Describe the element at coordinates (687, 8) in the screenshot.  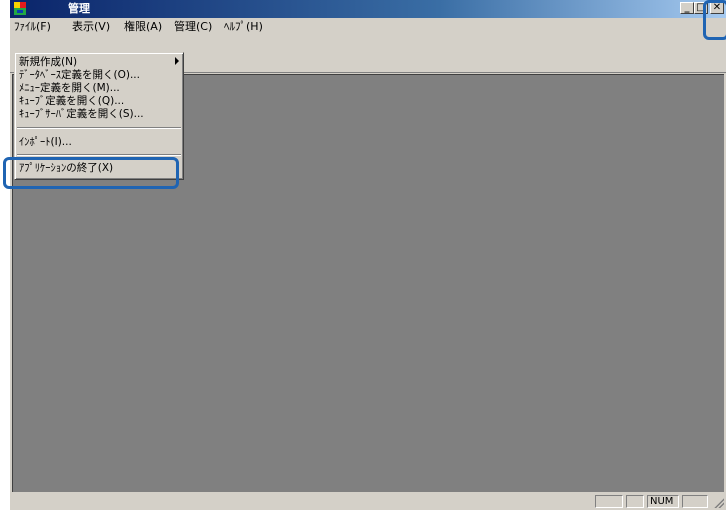
I see `minimize-button: _` at that location.